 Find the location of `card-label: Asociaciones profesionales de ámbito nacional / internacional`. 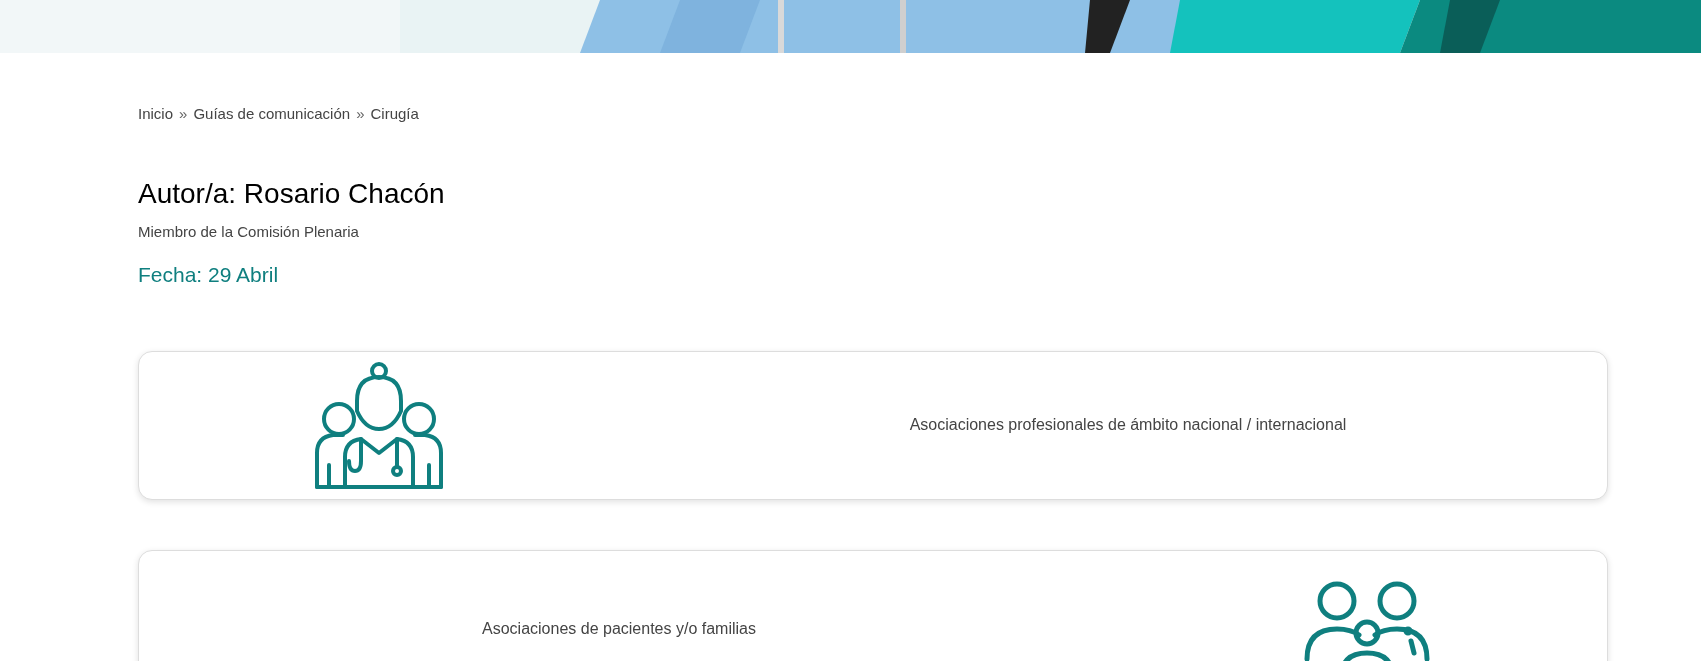

card-label: Asociaciones profesionales de ámbito nacional / internacional is located at coordinates (1128, 425).